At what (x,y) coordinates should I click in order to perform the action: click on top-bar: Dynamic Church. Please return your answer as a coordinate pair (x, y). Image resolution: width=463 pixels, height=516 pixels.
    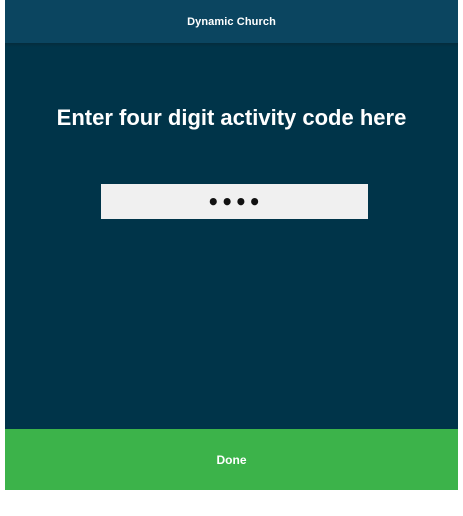
    Looking at the image, I should click on (231, 21).